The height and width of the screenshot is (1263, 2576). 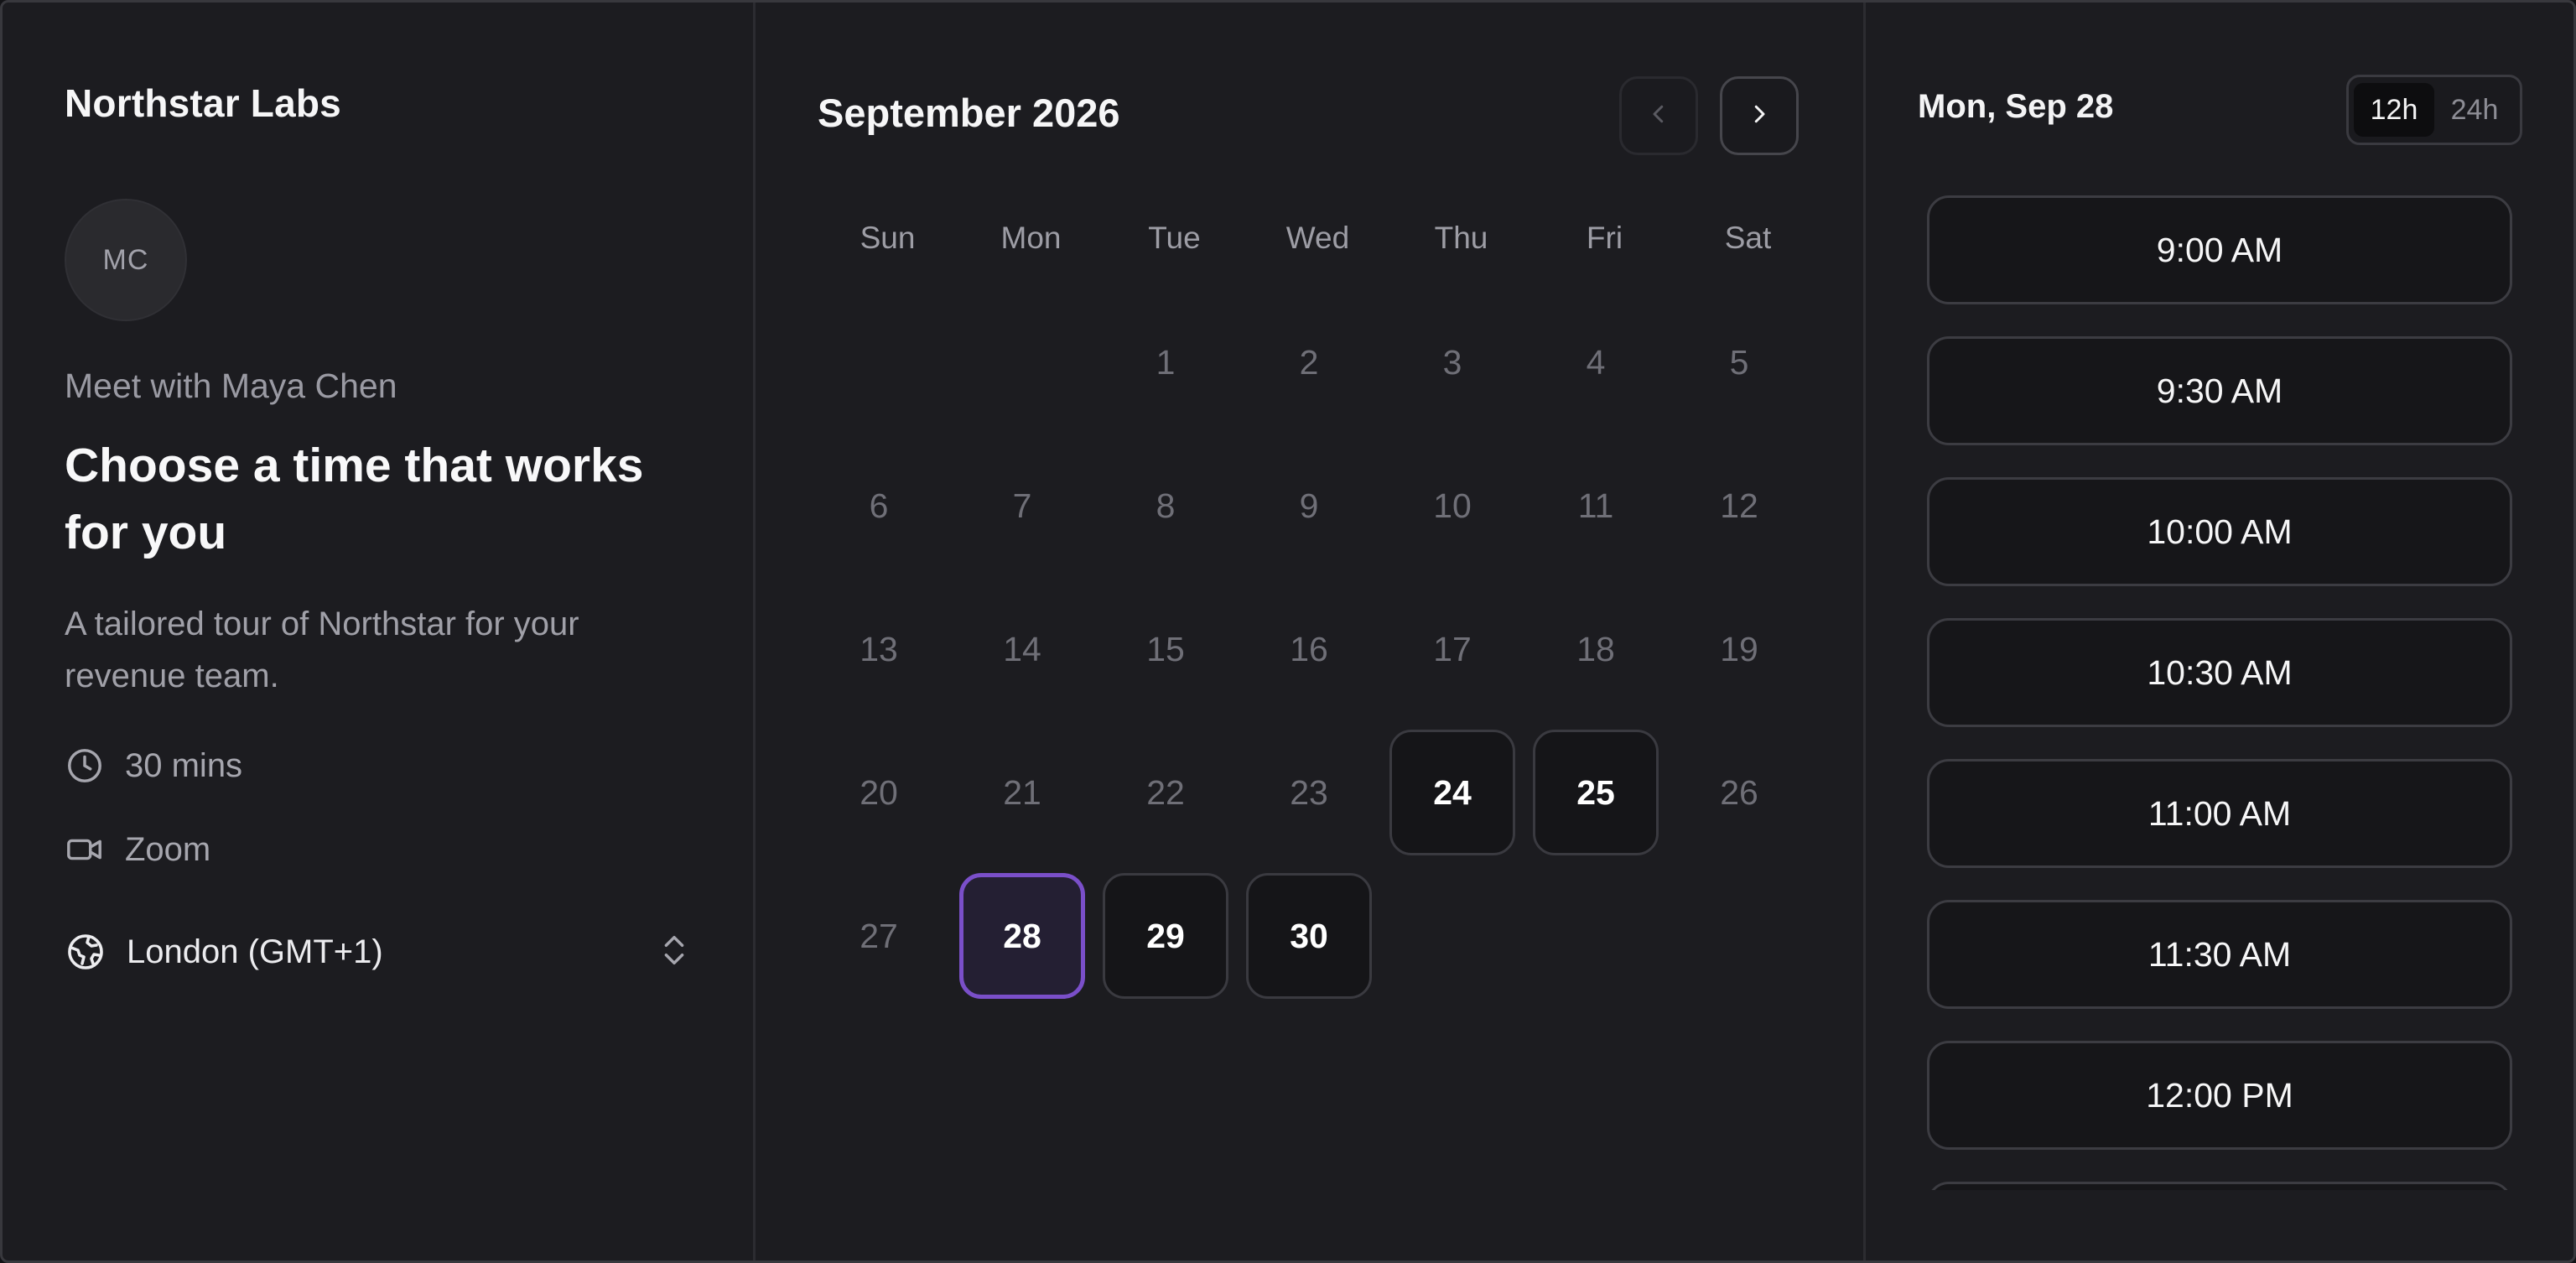 I want to click on calendar-day-disabled: 16, so click(x=1309, y=648).